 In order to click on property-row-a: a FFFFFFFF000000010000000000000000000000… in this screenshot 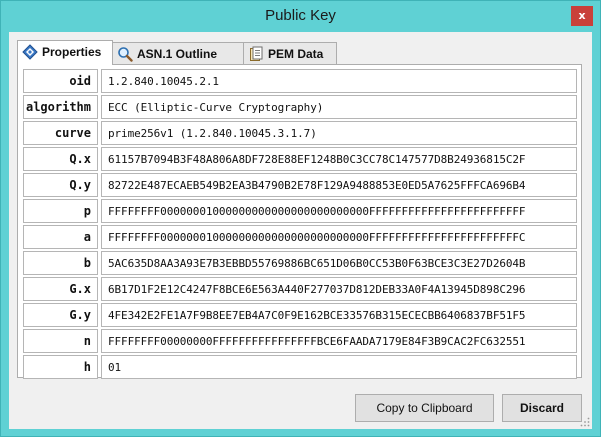, I will do `click(300, 237)`.